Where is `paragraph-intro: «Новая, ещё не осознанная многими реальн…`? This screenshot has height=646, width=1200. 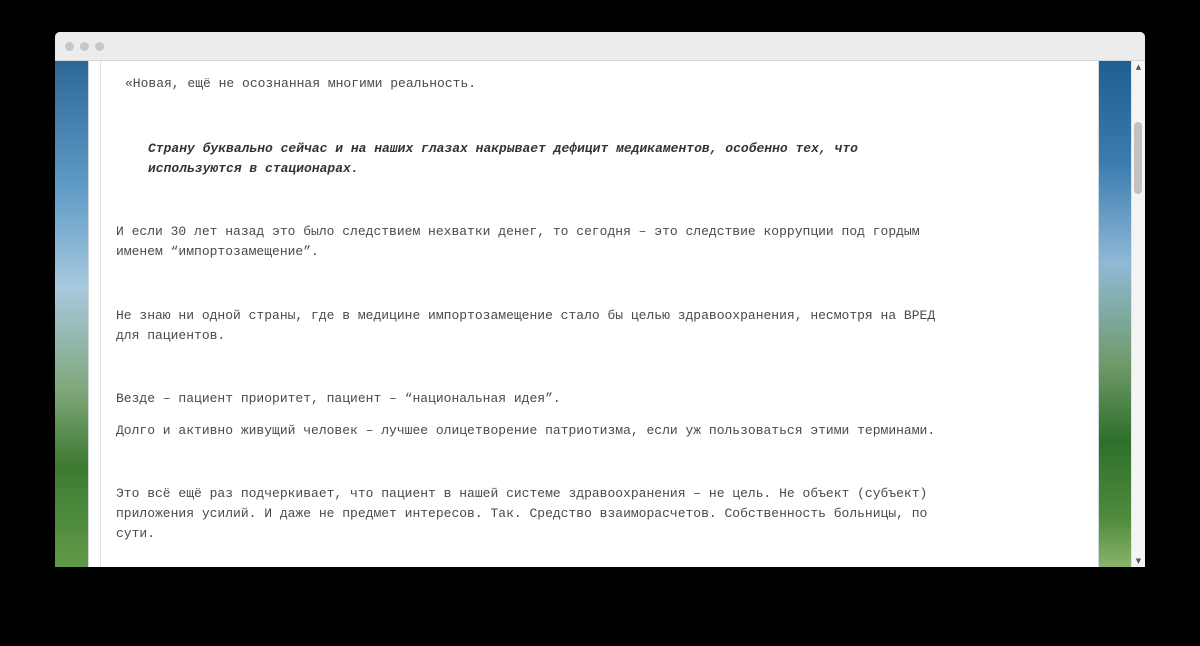 paragraph-intro: «Новая, ещё не осознанная многими реальн… is located at coordinates (301, 83).